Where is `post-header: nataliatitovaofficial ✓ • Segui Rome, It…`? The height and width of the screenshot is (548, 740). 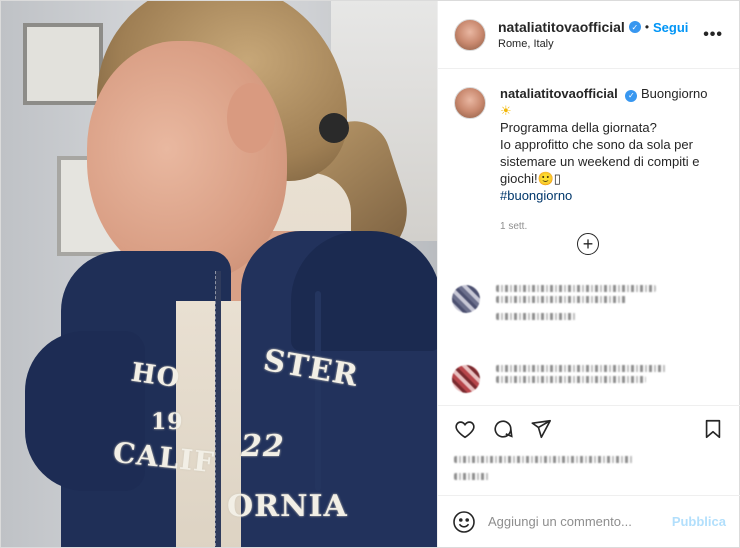
post-header: nataliatitovaofficial ✓ • Segui Rome, It… is located at coordinates (588, 35).